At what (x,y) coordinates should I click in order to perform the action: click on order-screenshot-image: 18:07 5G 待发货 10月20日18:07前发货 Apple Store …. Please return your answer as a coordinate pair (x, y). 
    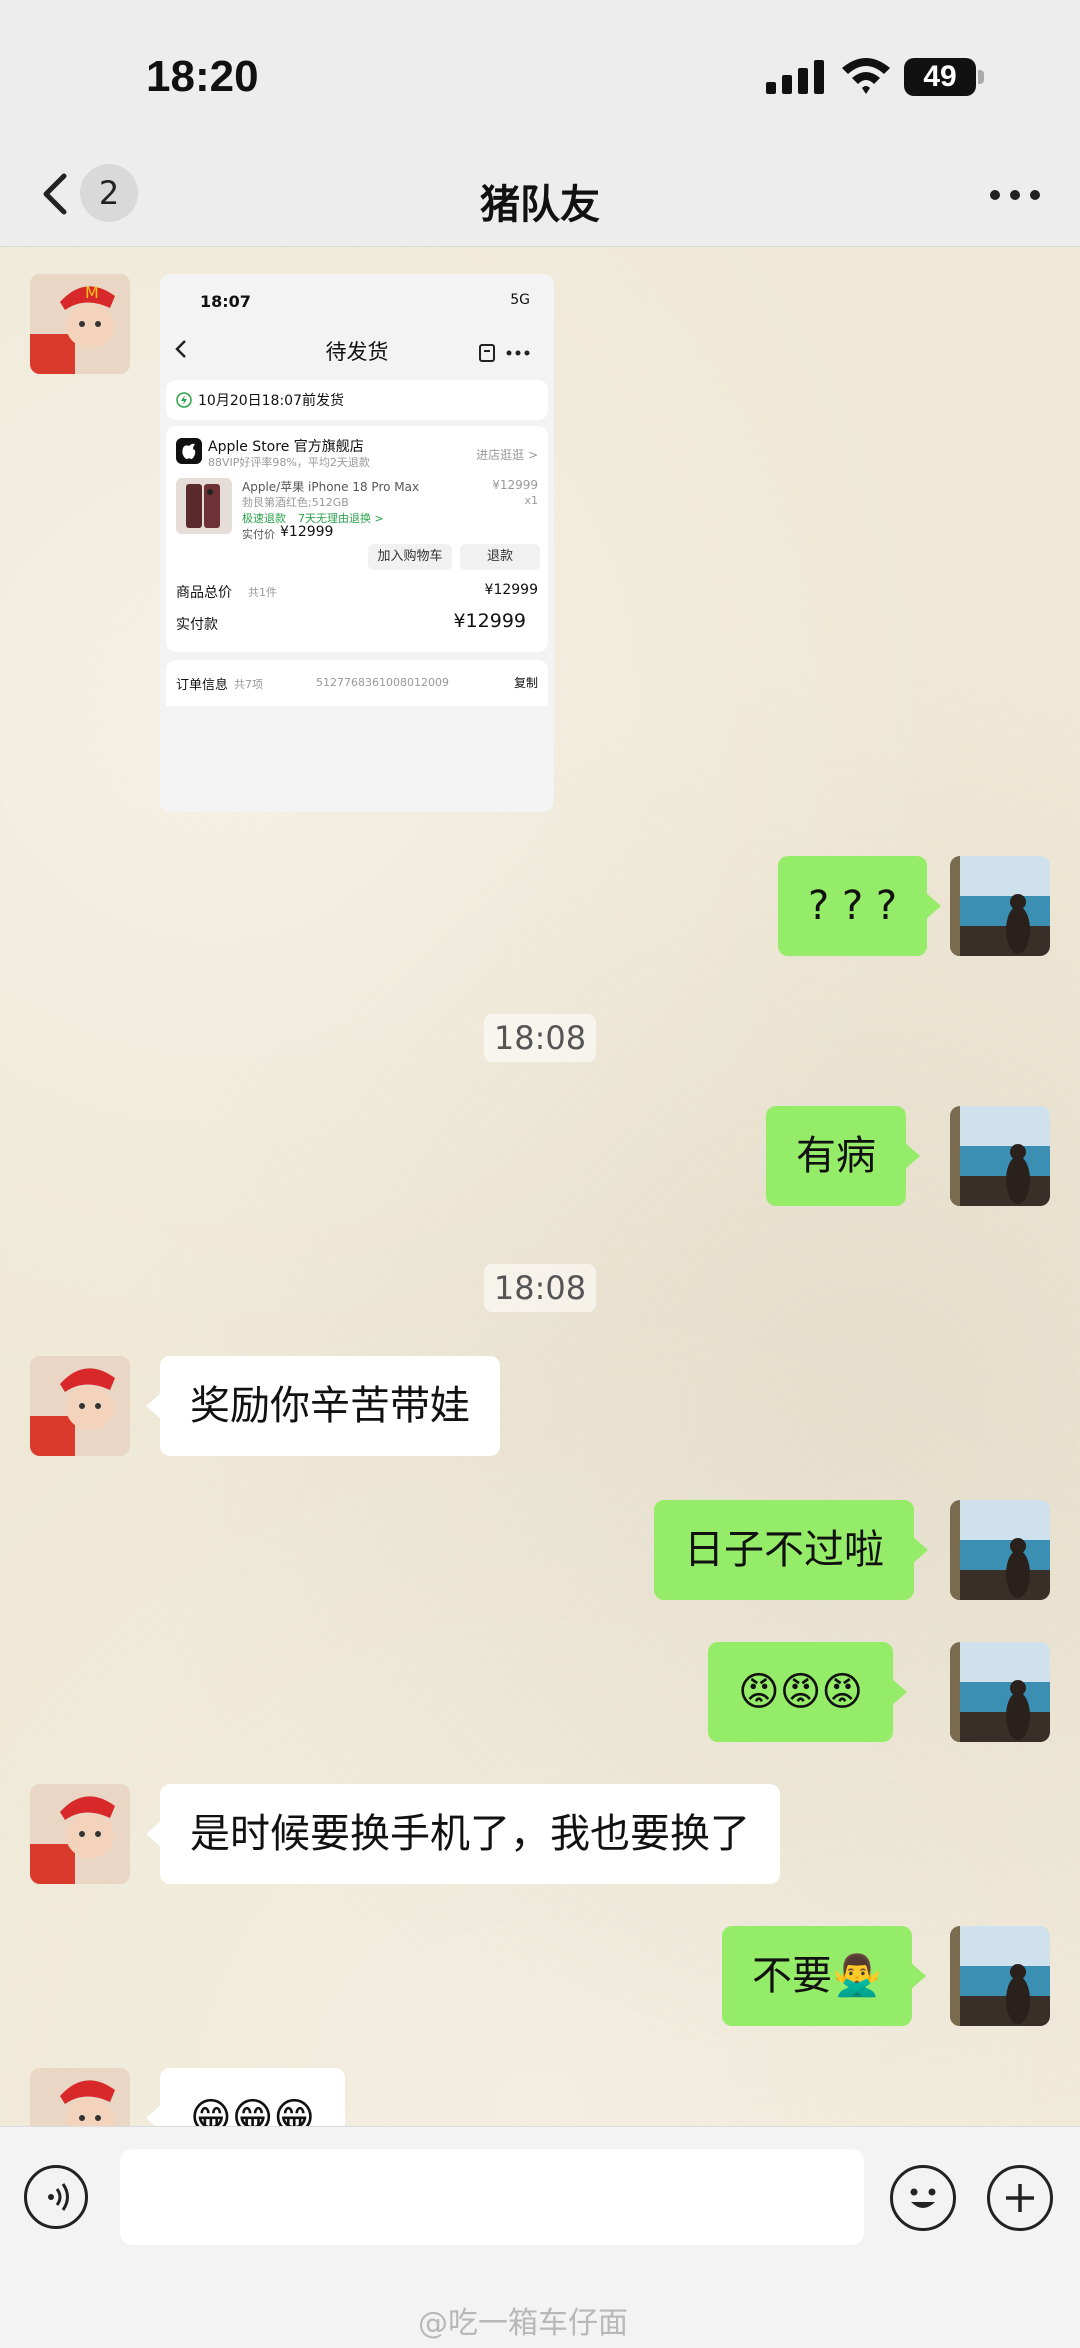
    Looking at the image, I should click on (357, 543).